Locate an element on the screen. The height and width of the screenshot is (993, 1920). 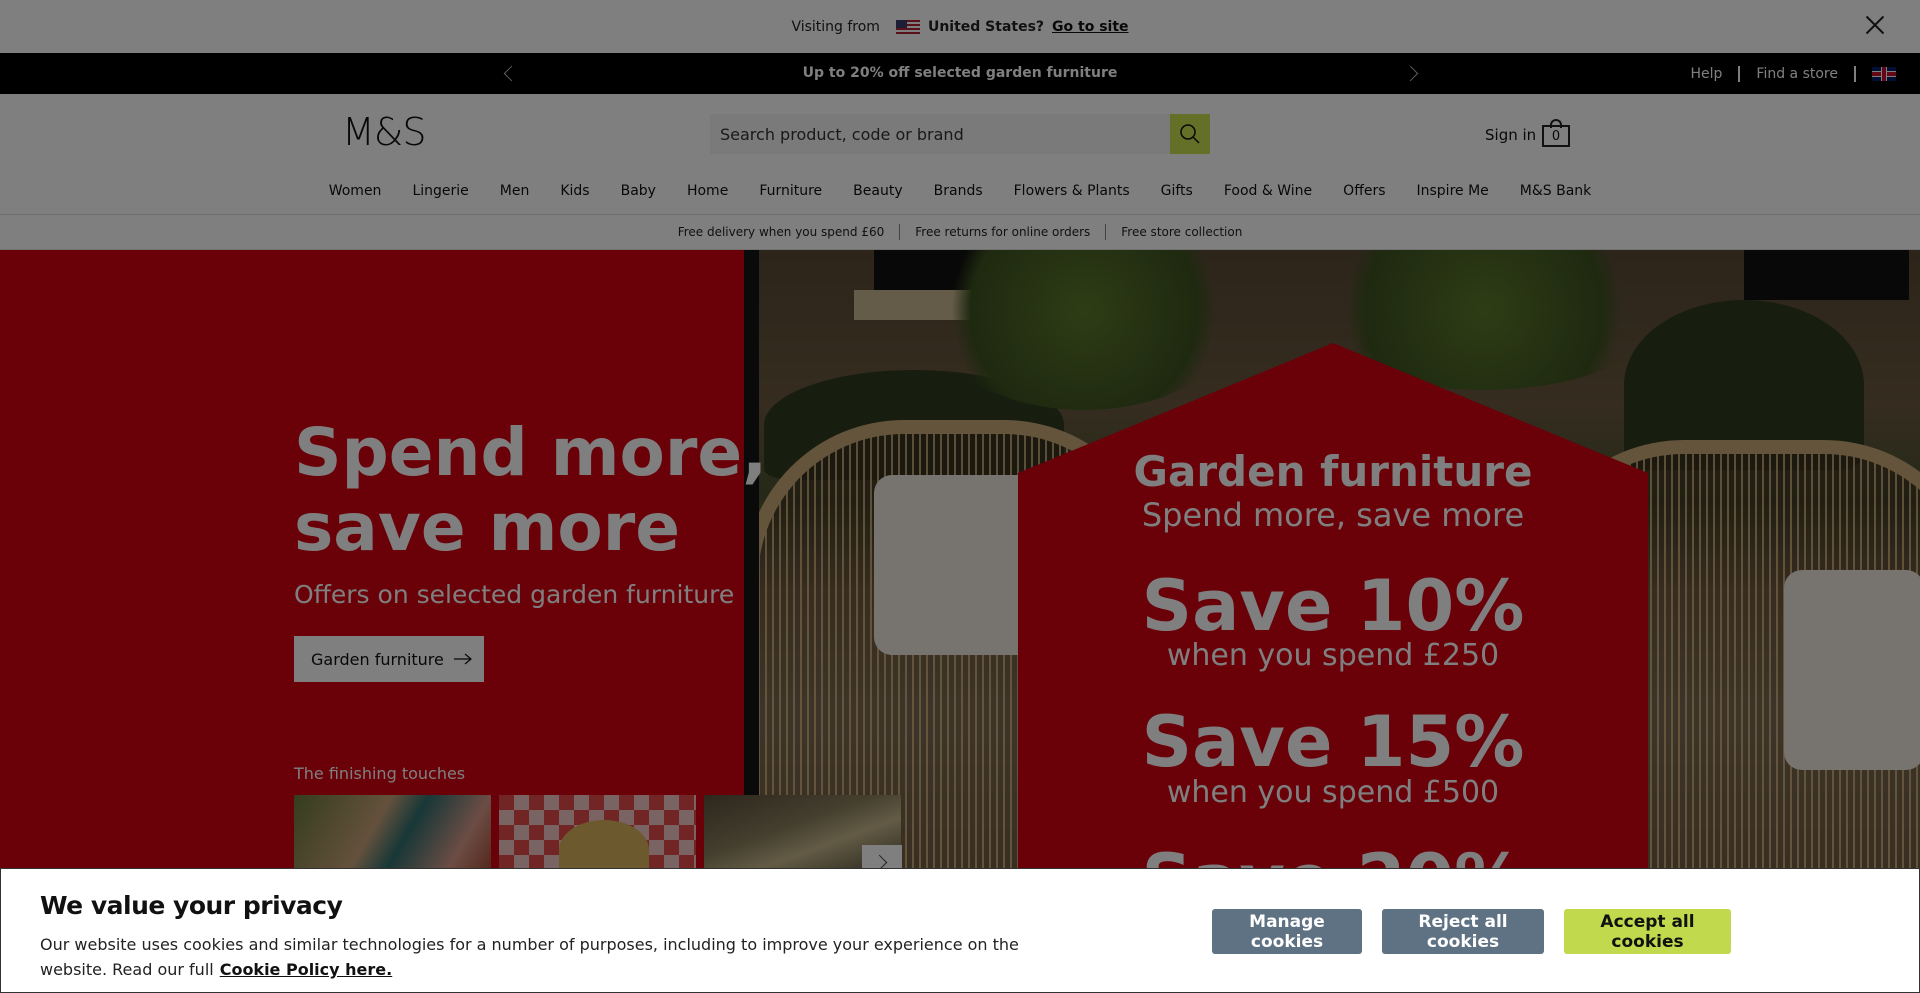
accept-all-cookies-button: Accept all cookies is located at coordinates (1647, 931).